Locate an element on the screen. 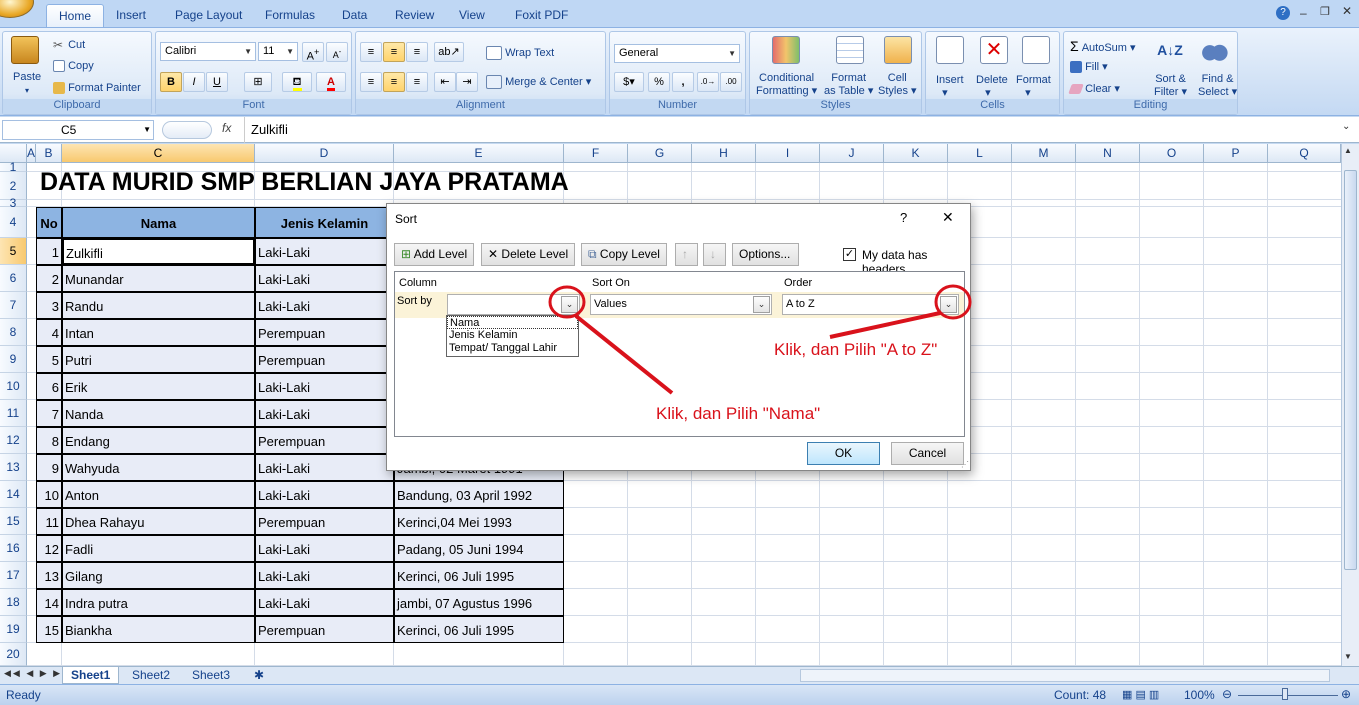 This screenshot has width=1359, height=705. row-header-19: 19 is located at coordinates (13, 629).